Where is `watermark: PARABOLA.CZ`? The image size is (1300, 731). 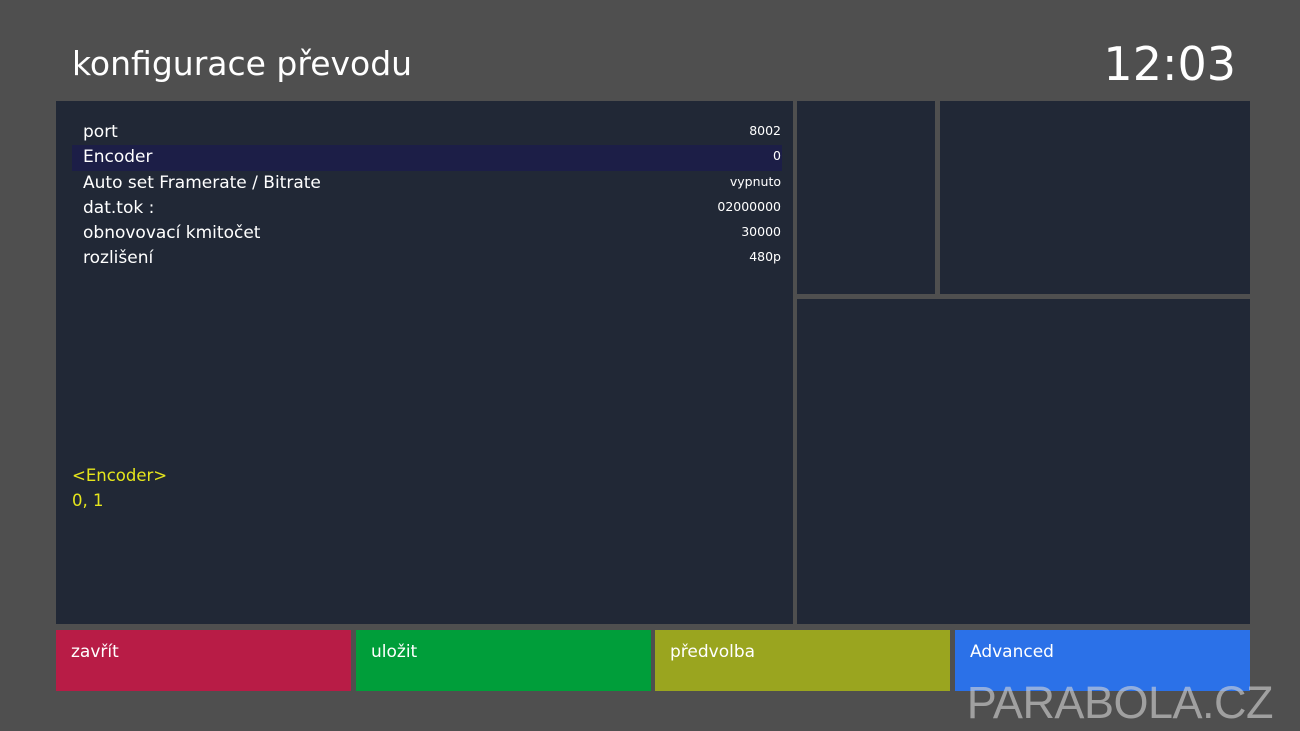 watermark: PARABOLA.CZ is located at coordinates (1120, 702).